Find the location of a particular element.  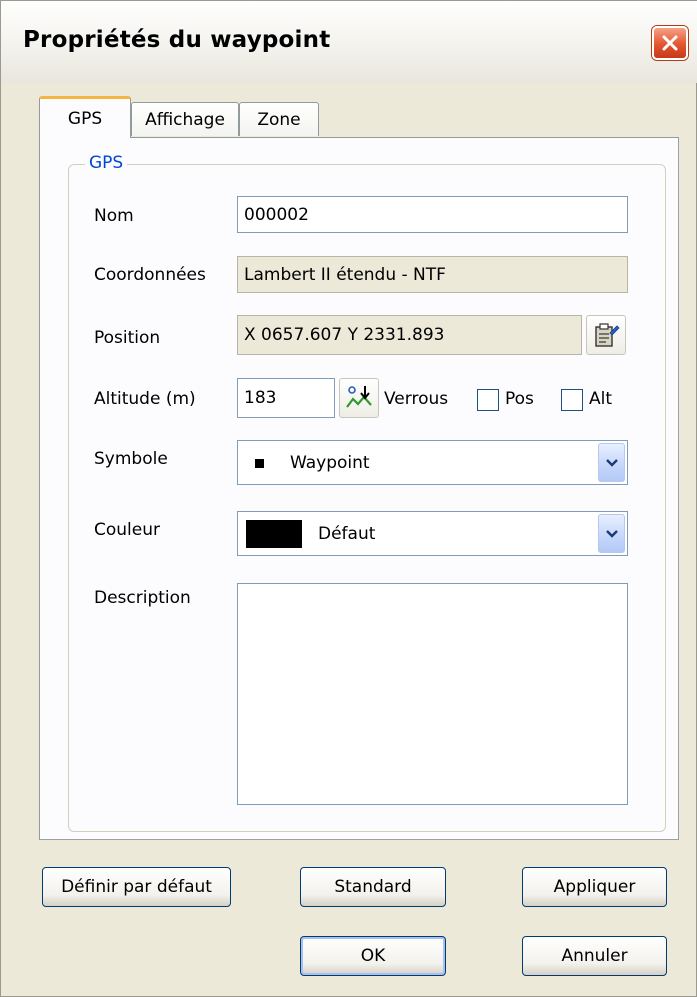

close-icon is located at coordinates (670, 43).